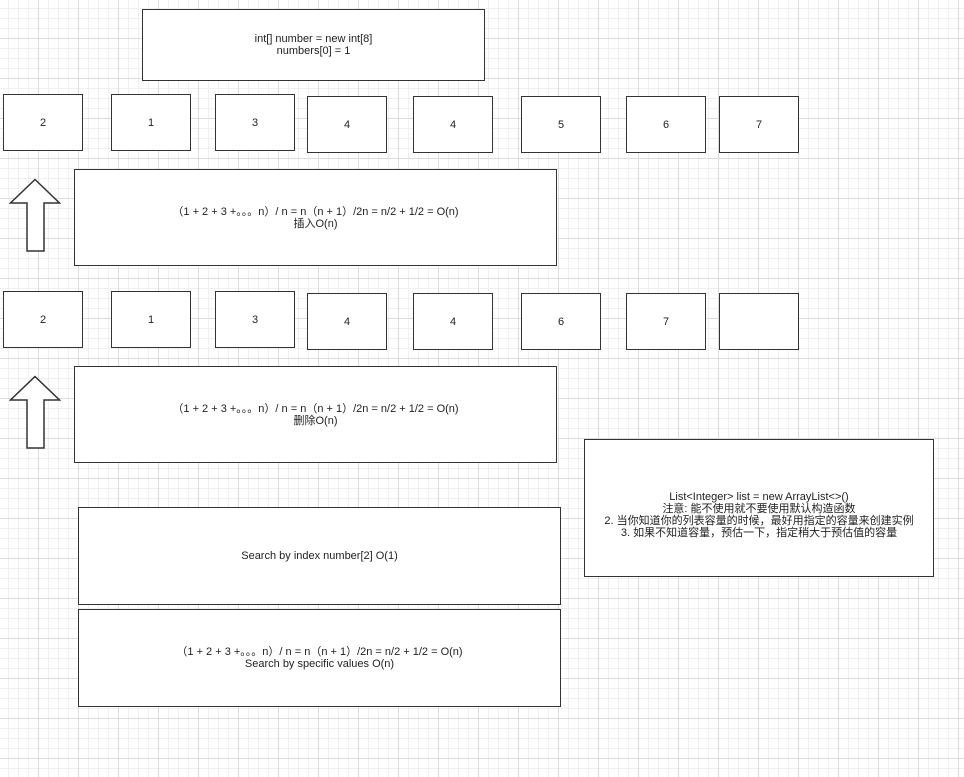 The image size is (964, 777). Describe the element at coordinates (759, 521) in the screenshot. I see `note-known-capacity: 2. 当你知道你的列表容量的时候，最好用指定的容量来创建实例` at that location.